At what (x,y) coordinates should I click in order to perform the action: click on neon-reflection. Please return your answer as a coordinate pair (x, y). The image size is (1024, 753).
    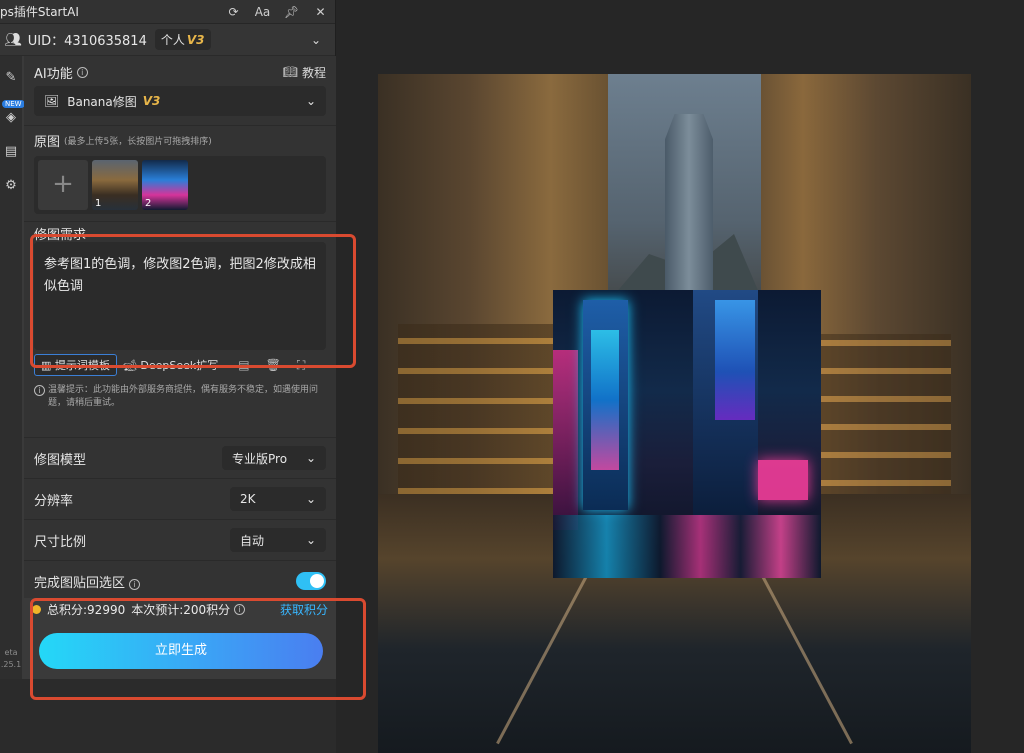
    Looking at the image, I should click on (687, 546).